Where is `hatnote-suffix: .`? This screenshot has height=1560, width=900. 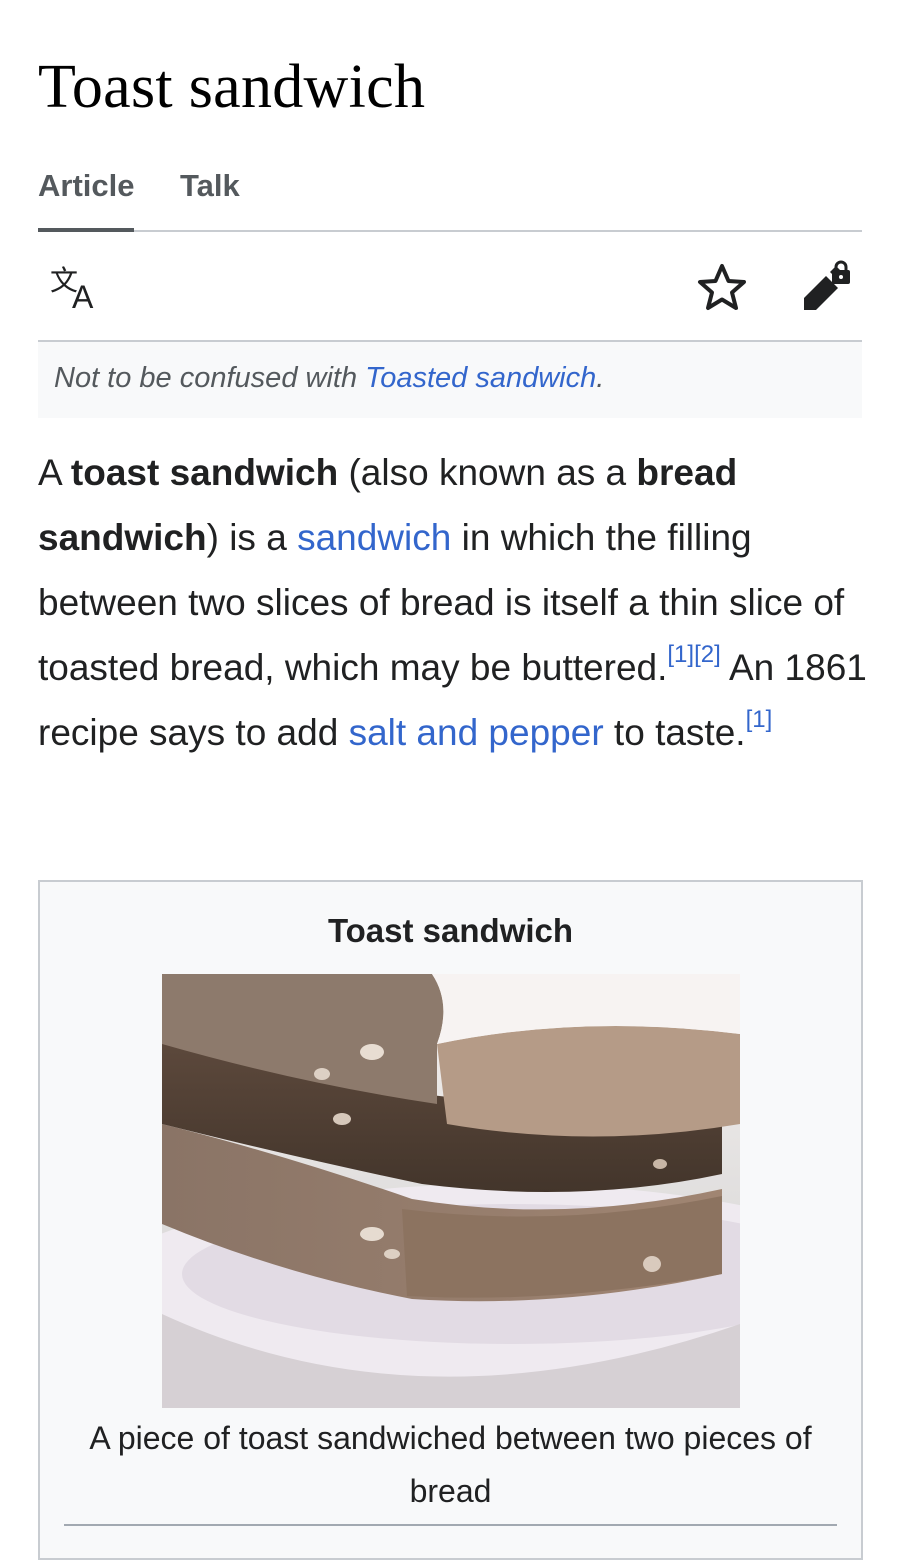
hatnote-suffix: . is located at coordinates (600, 378).